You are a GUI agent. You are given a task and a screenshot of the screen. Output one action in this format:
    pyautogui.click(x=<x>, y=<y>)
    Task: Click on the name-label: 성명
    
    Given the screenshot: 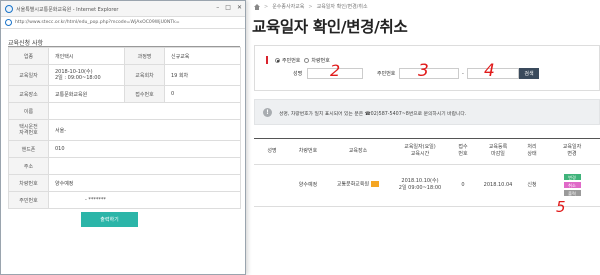 What is the action you would take?
    pyautogui.click(x=298, y=74)
    